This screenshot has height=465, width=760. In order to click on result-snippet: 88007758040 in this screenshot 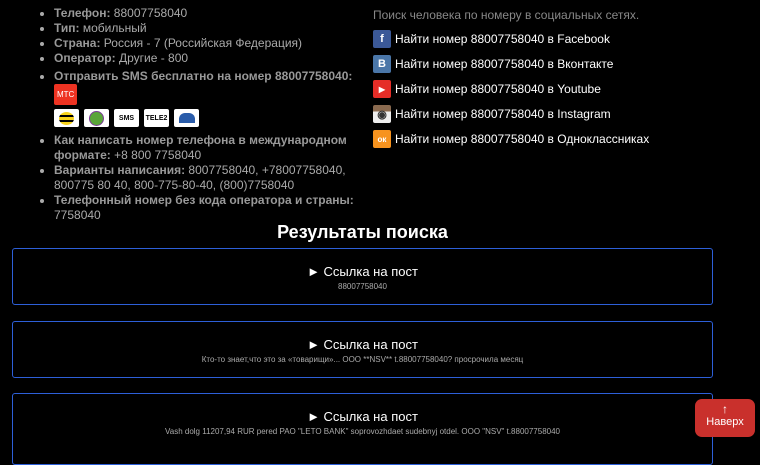, I will do `click(362, 286)`.